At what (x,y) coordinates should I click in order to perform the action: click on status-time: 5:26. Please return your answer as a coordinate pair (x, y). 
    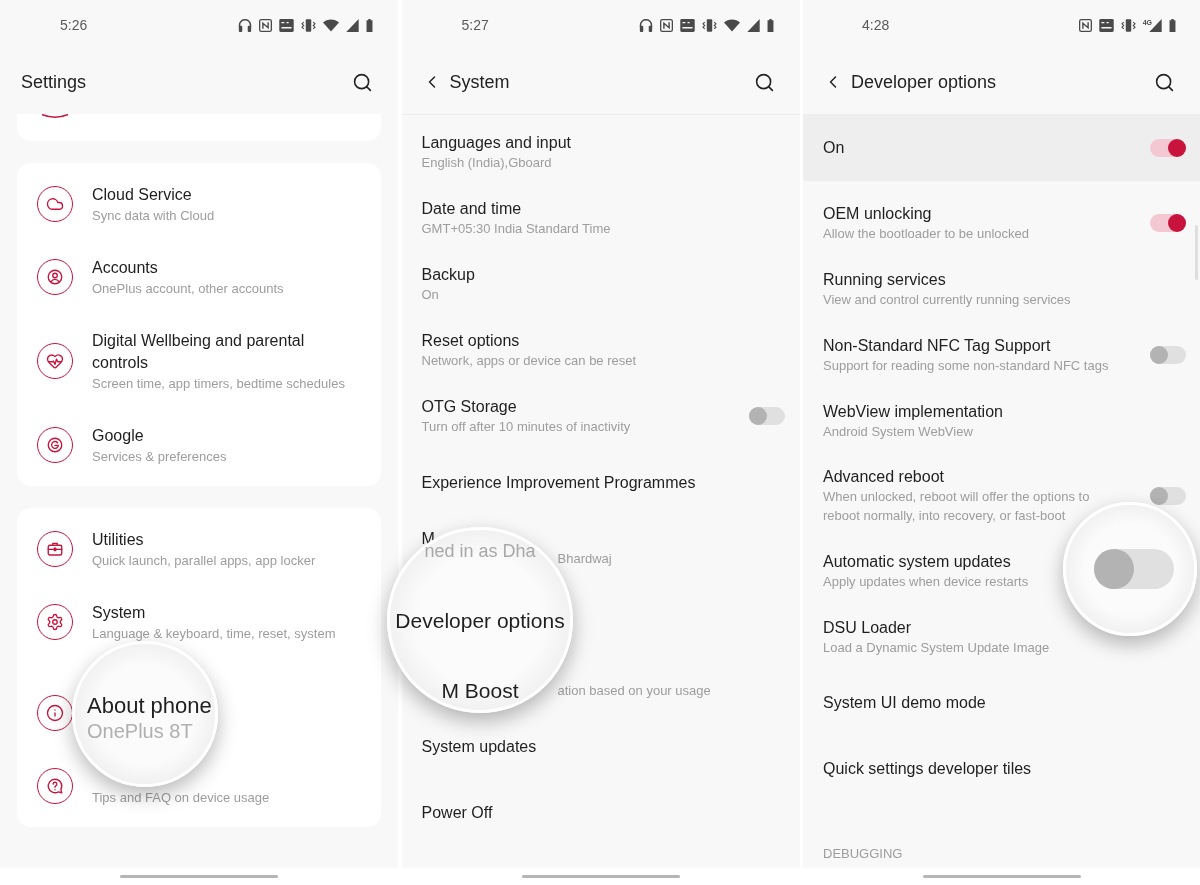
    Looking at the image, I should click on (74, 25).